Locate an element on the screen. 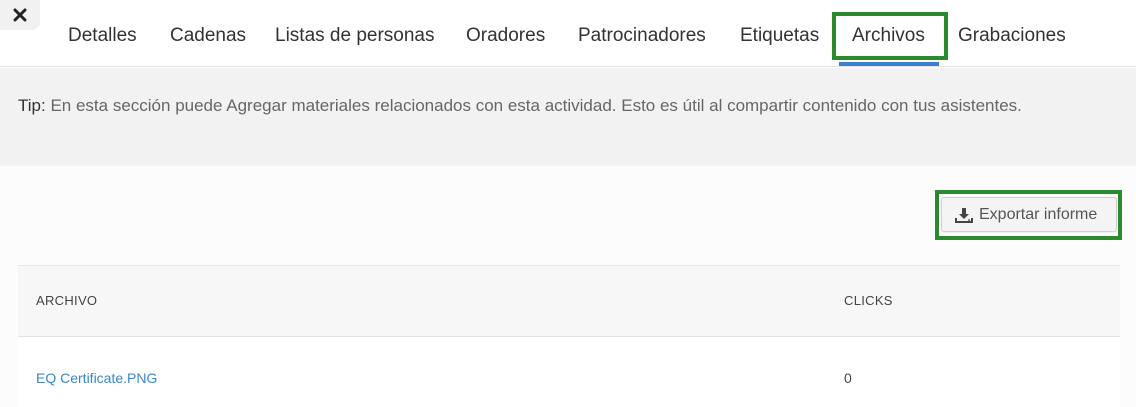  active-tab-underline is located at coordinates (889, 64).